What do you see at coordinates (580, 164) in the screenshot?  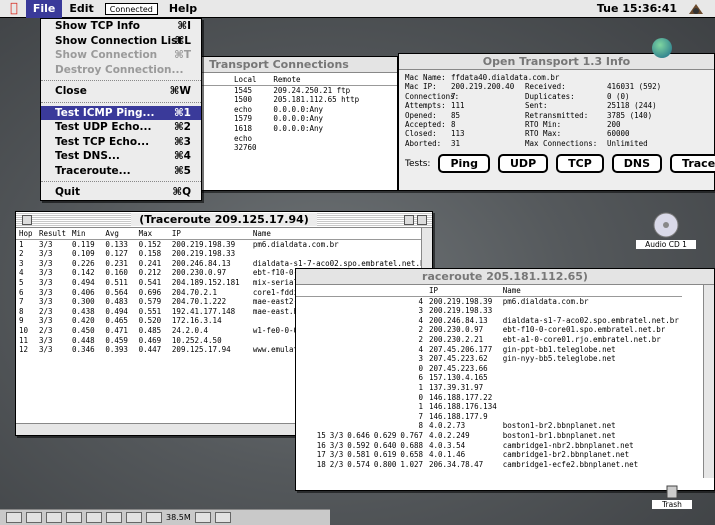 I see `tcp-button: TCP` at bounding box center [580, 164].